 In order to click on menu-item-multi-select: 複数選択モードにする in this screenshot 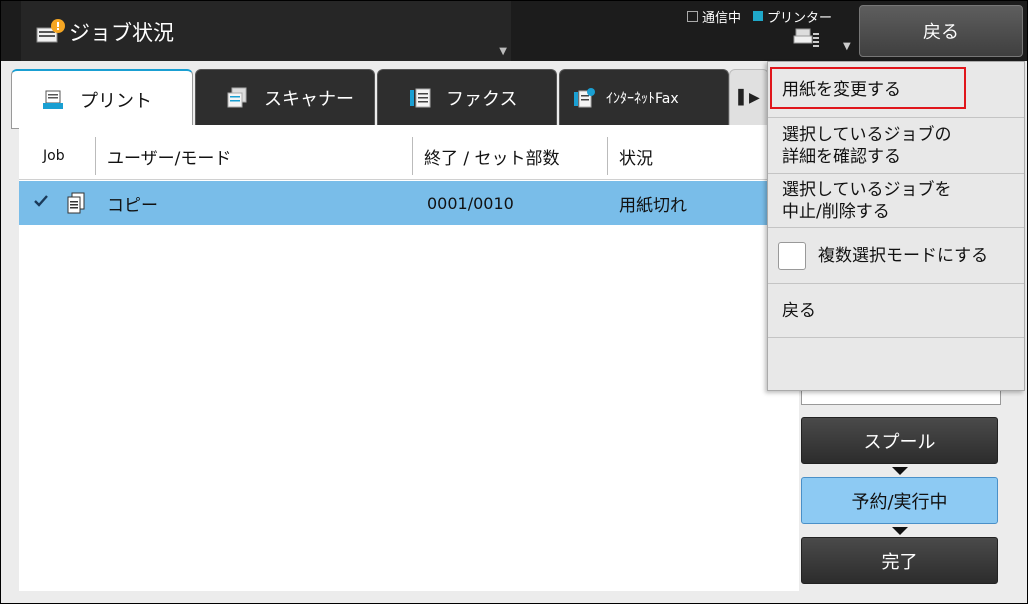, I will do `click(896, 256)`.